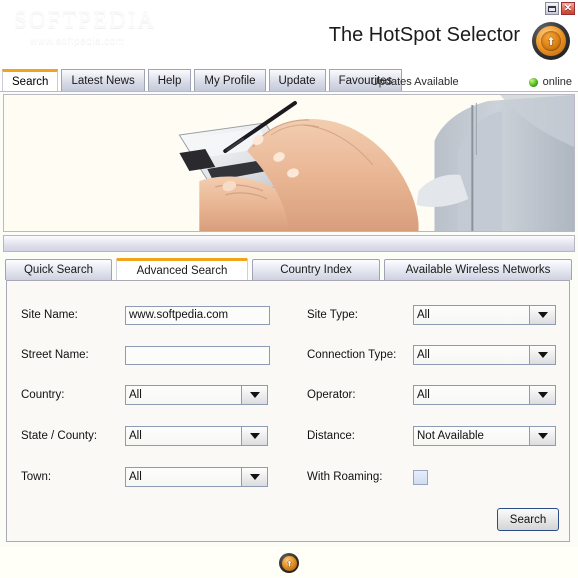 This screenshot has width=578, height=578. I want to click on country-dropdown-value: All, so click(183, 395).